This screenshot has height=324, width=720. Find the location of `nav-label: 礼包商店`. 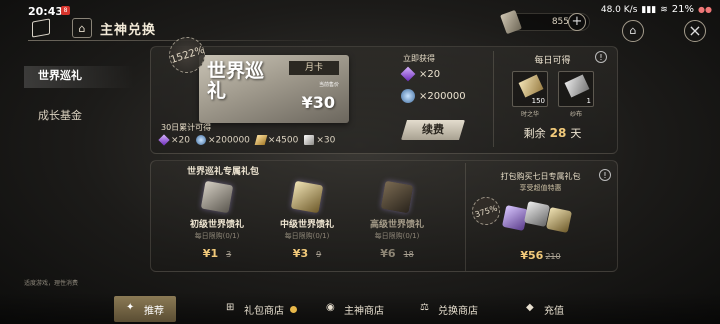

nav-label: 礼包商店 is located at coordinates (264, 311).